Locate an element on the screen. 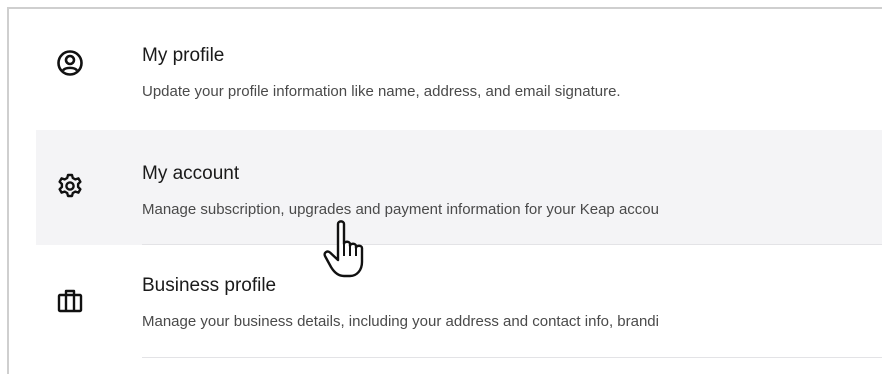  gear-icon is located at coordinates (70, 186).